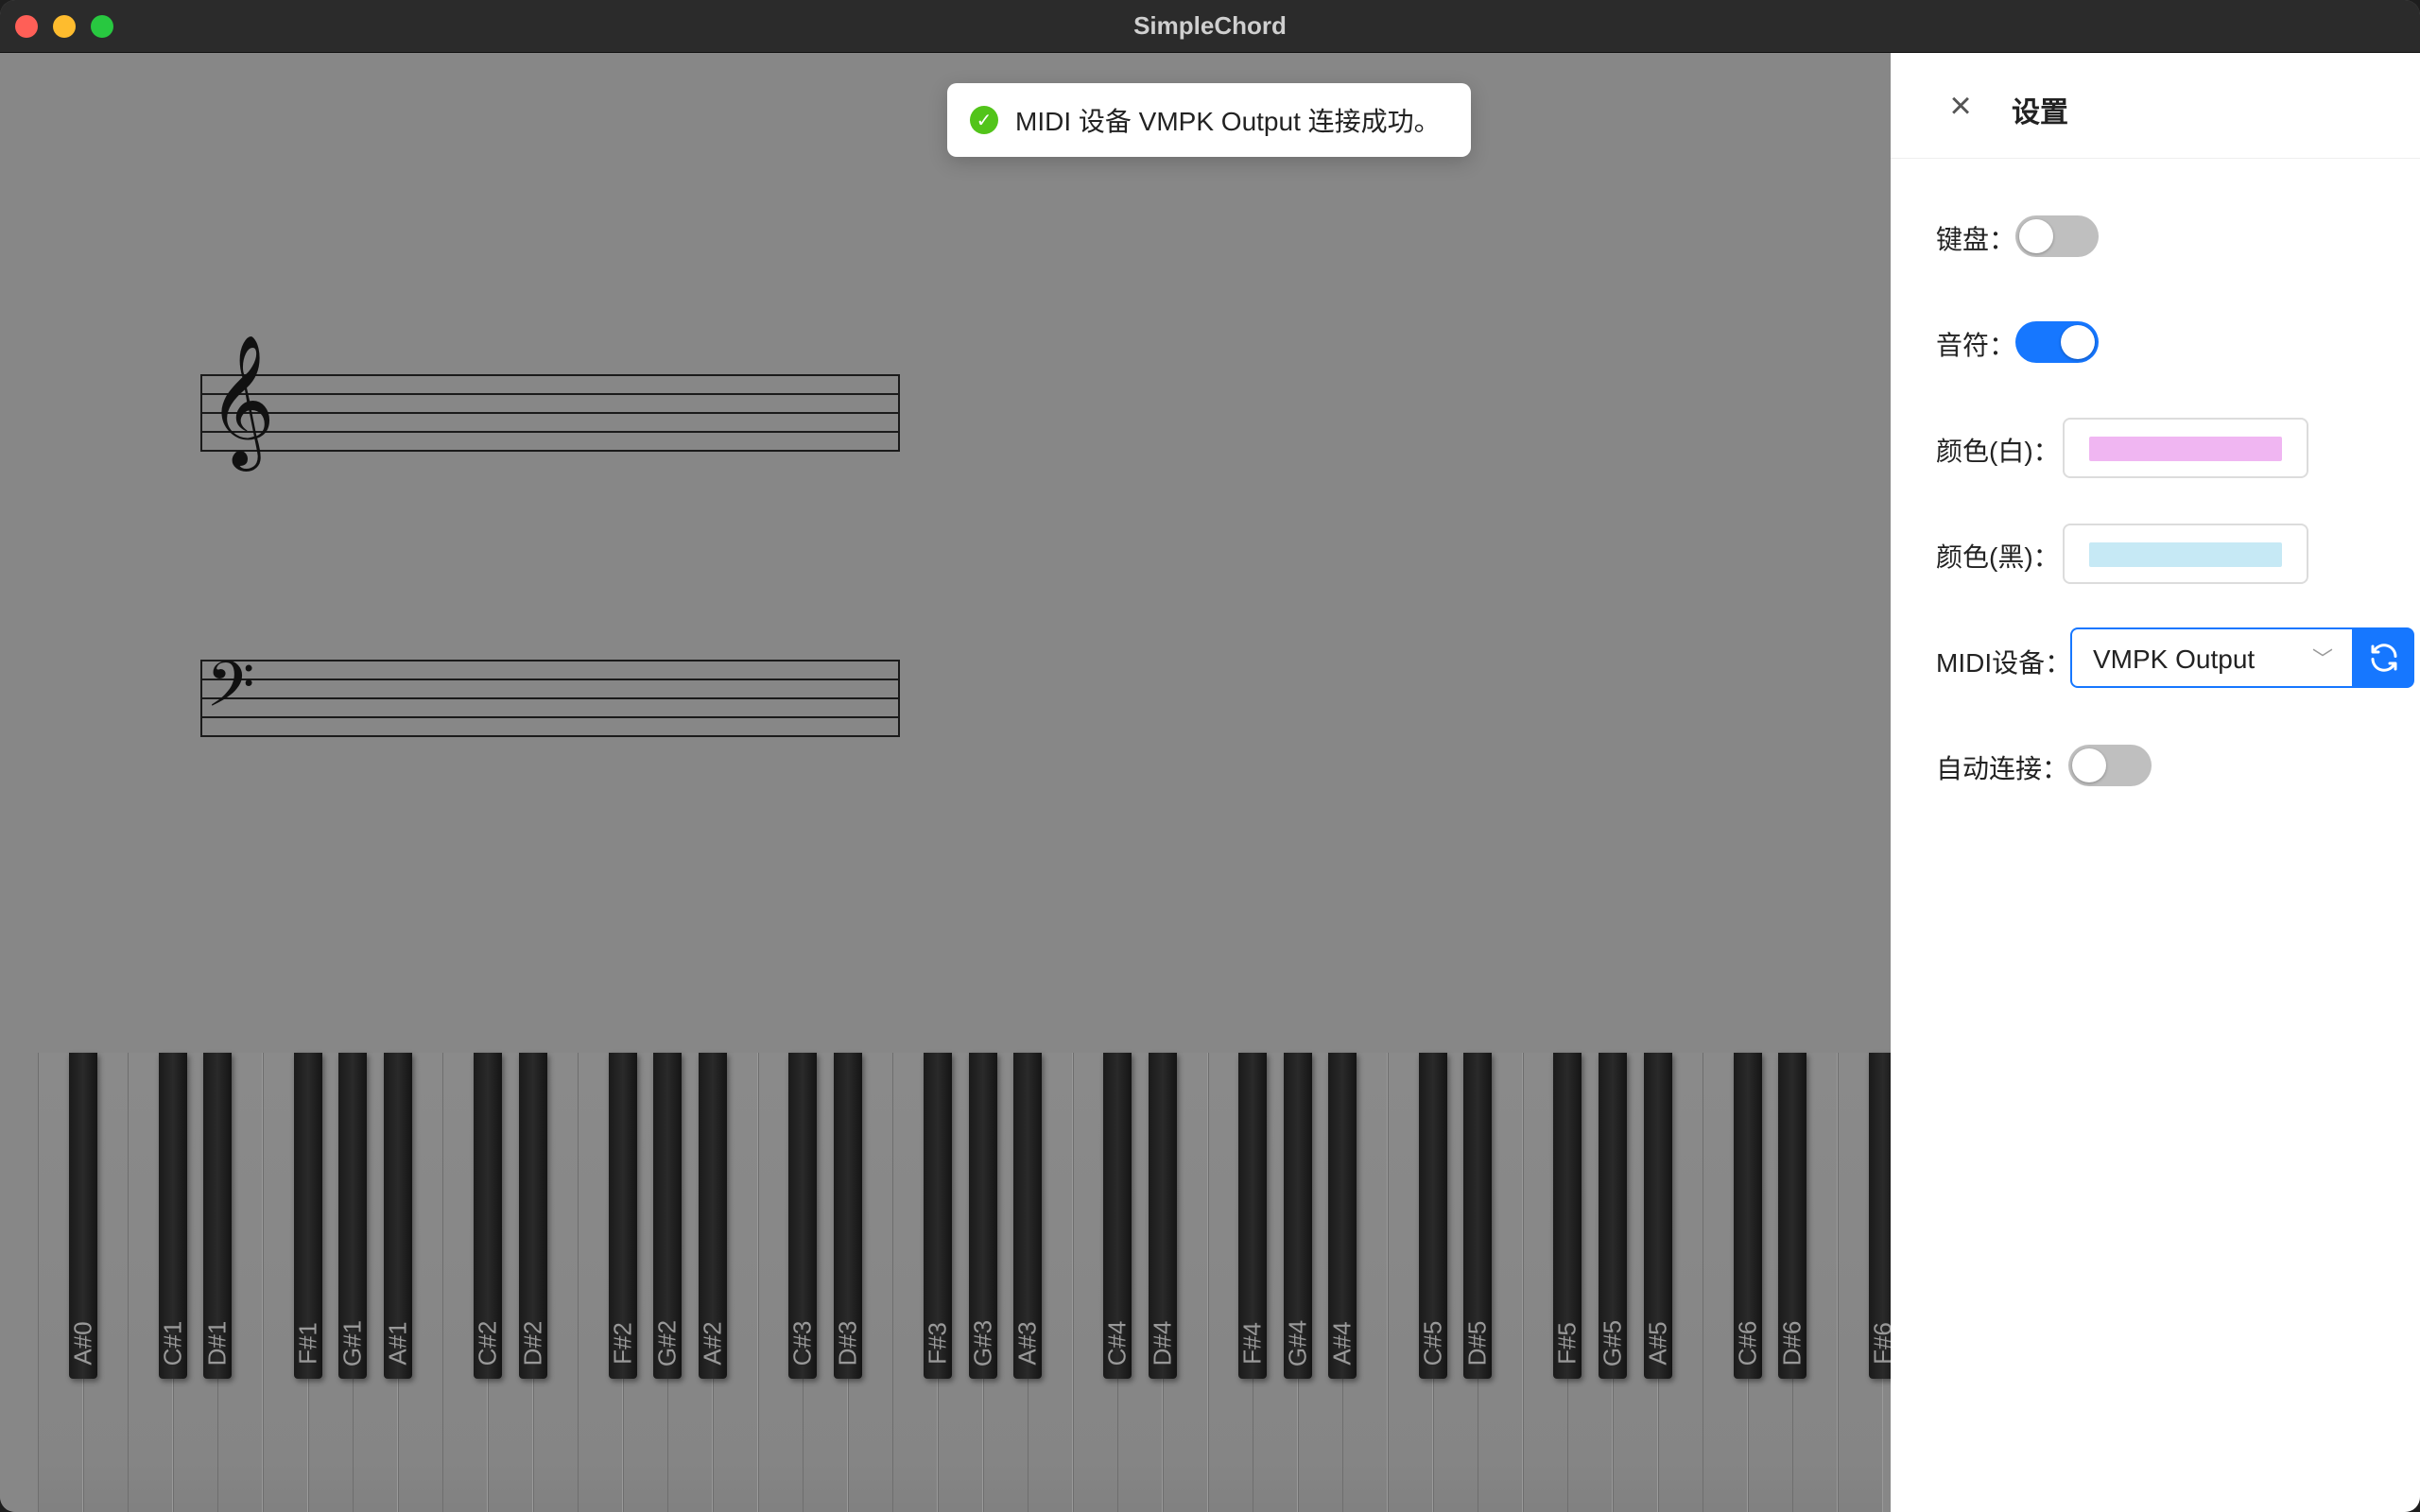  Describe the element at coordinates (1747, 1216) in the screenshot. I see `black-key-csharp6: C#6` at that location.